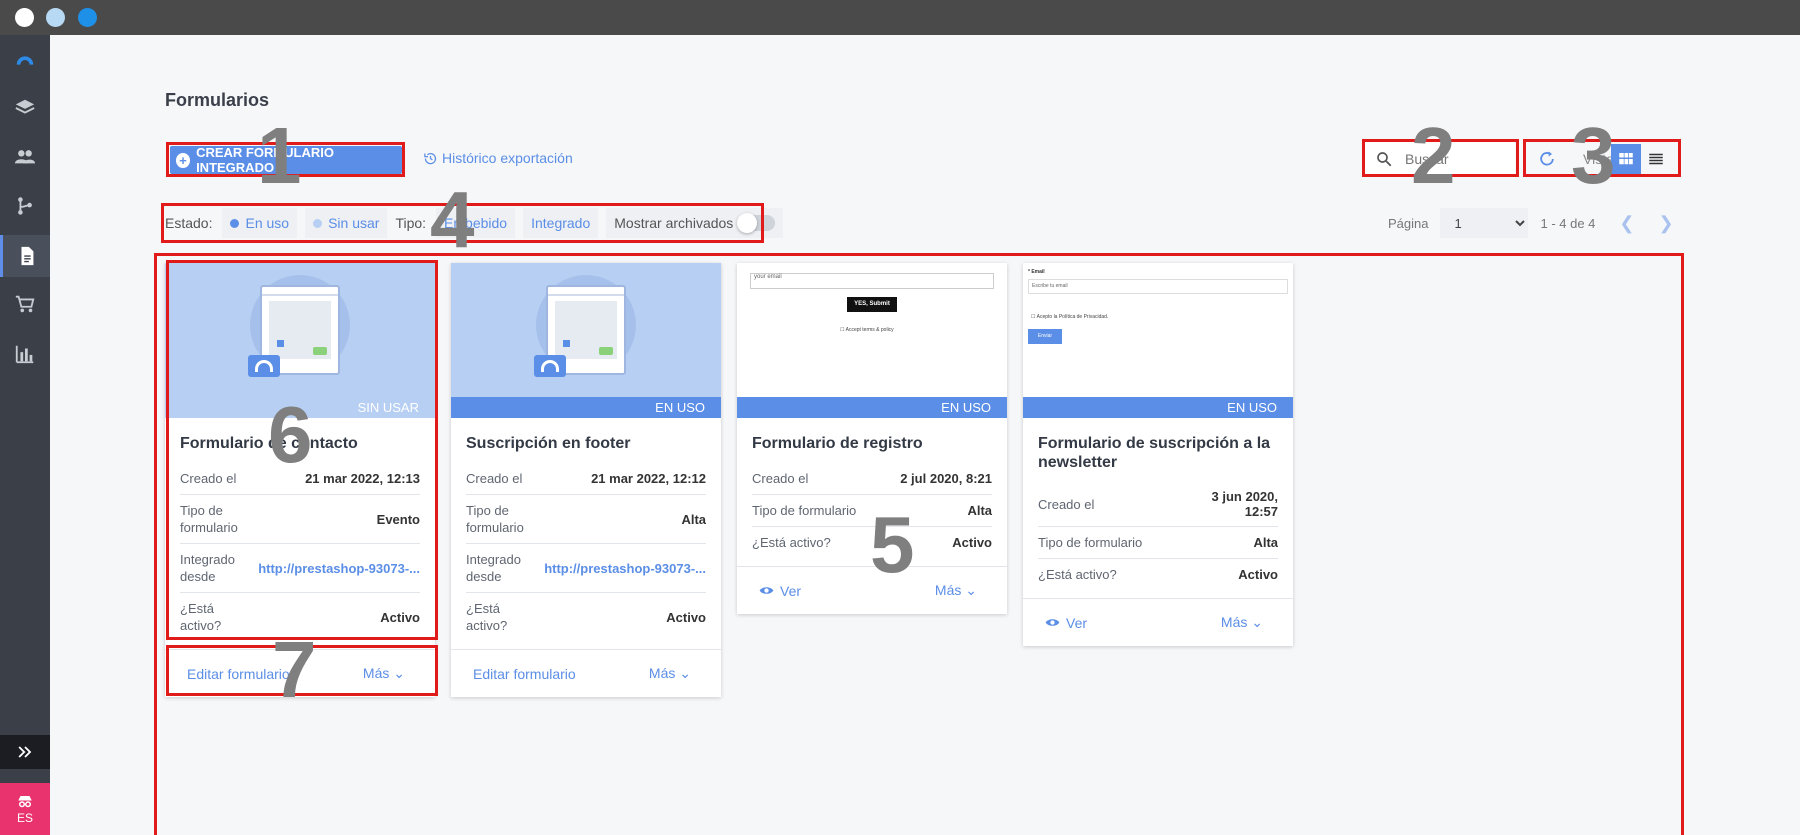 The height and width of the screenshot is (835, 1800). I want to click on document-icon, so click(25, 256).